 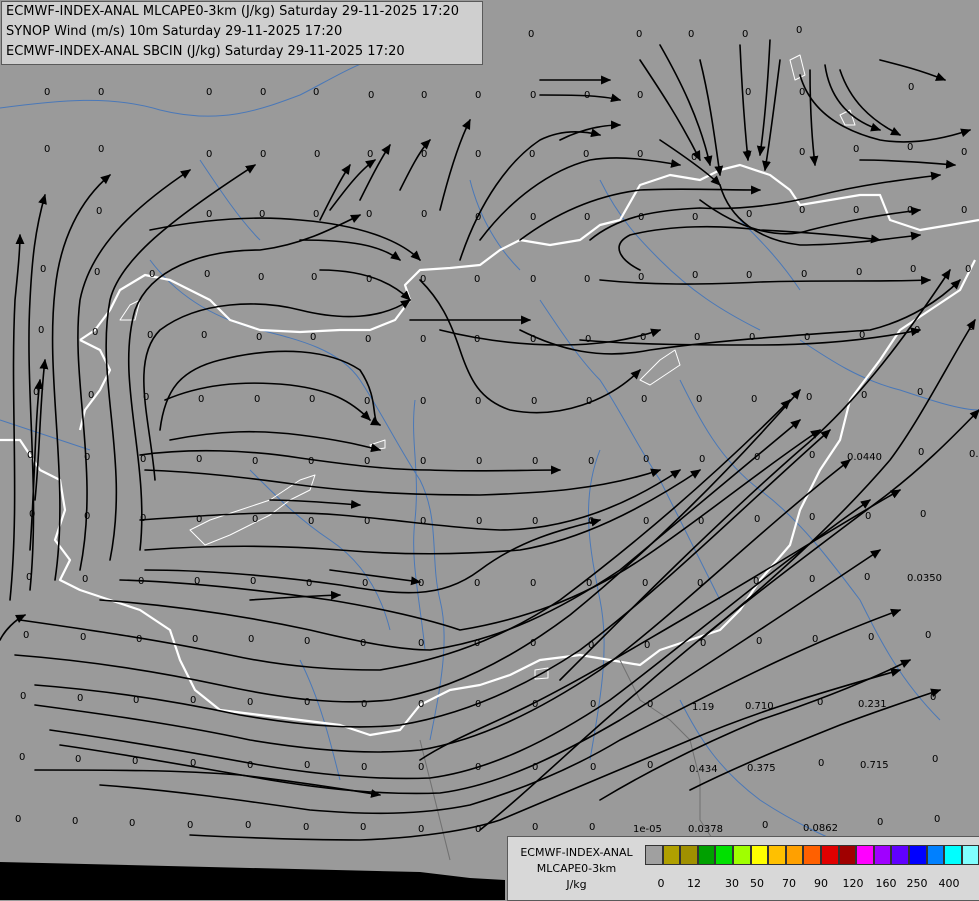 I want to click on cape-value-label: 0.02, so click(x=974, y=454).